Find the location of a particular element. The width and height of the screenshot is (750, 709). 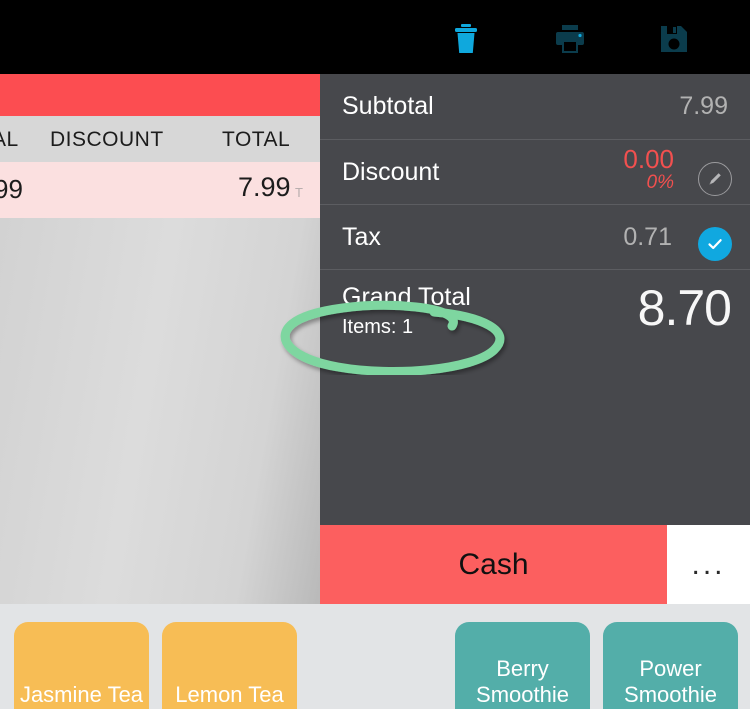

cart-column-headers: AL DISCOUNT TOTAL is located at coordinates (160, 139).